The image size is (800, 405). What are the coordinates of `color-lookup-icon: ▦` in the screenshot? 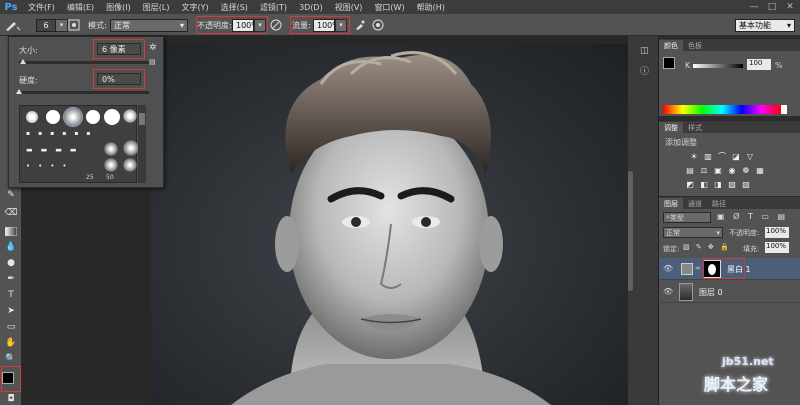 It's located at (760, 170).